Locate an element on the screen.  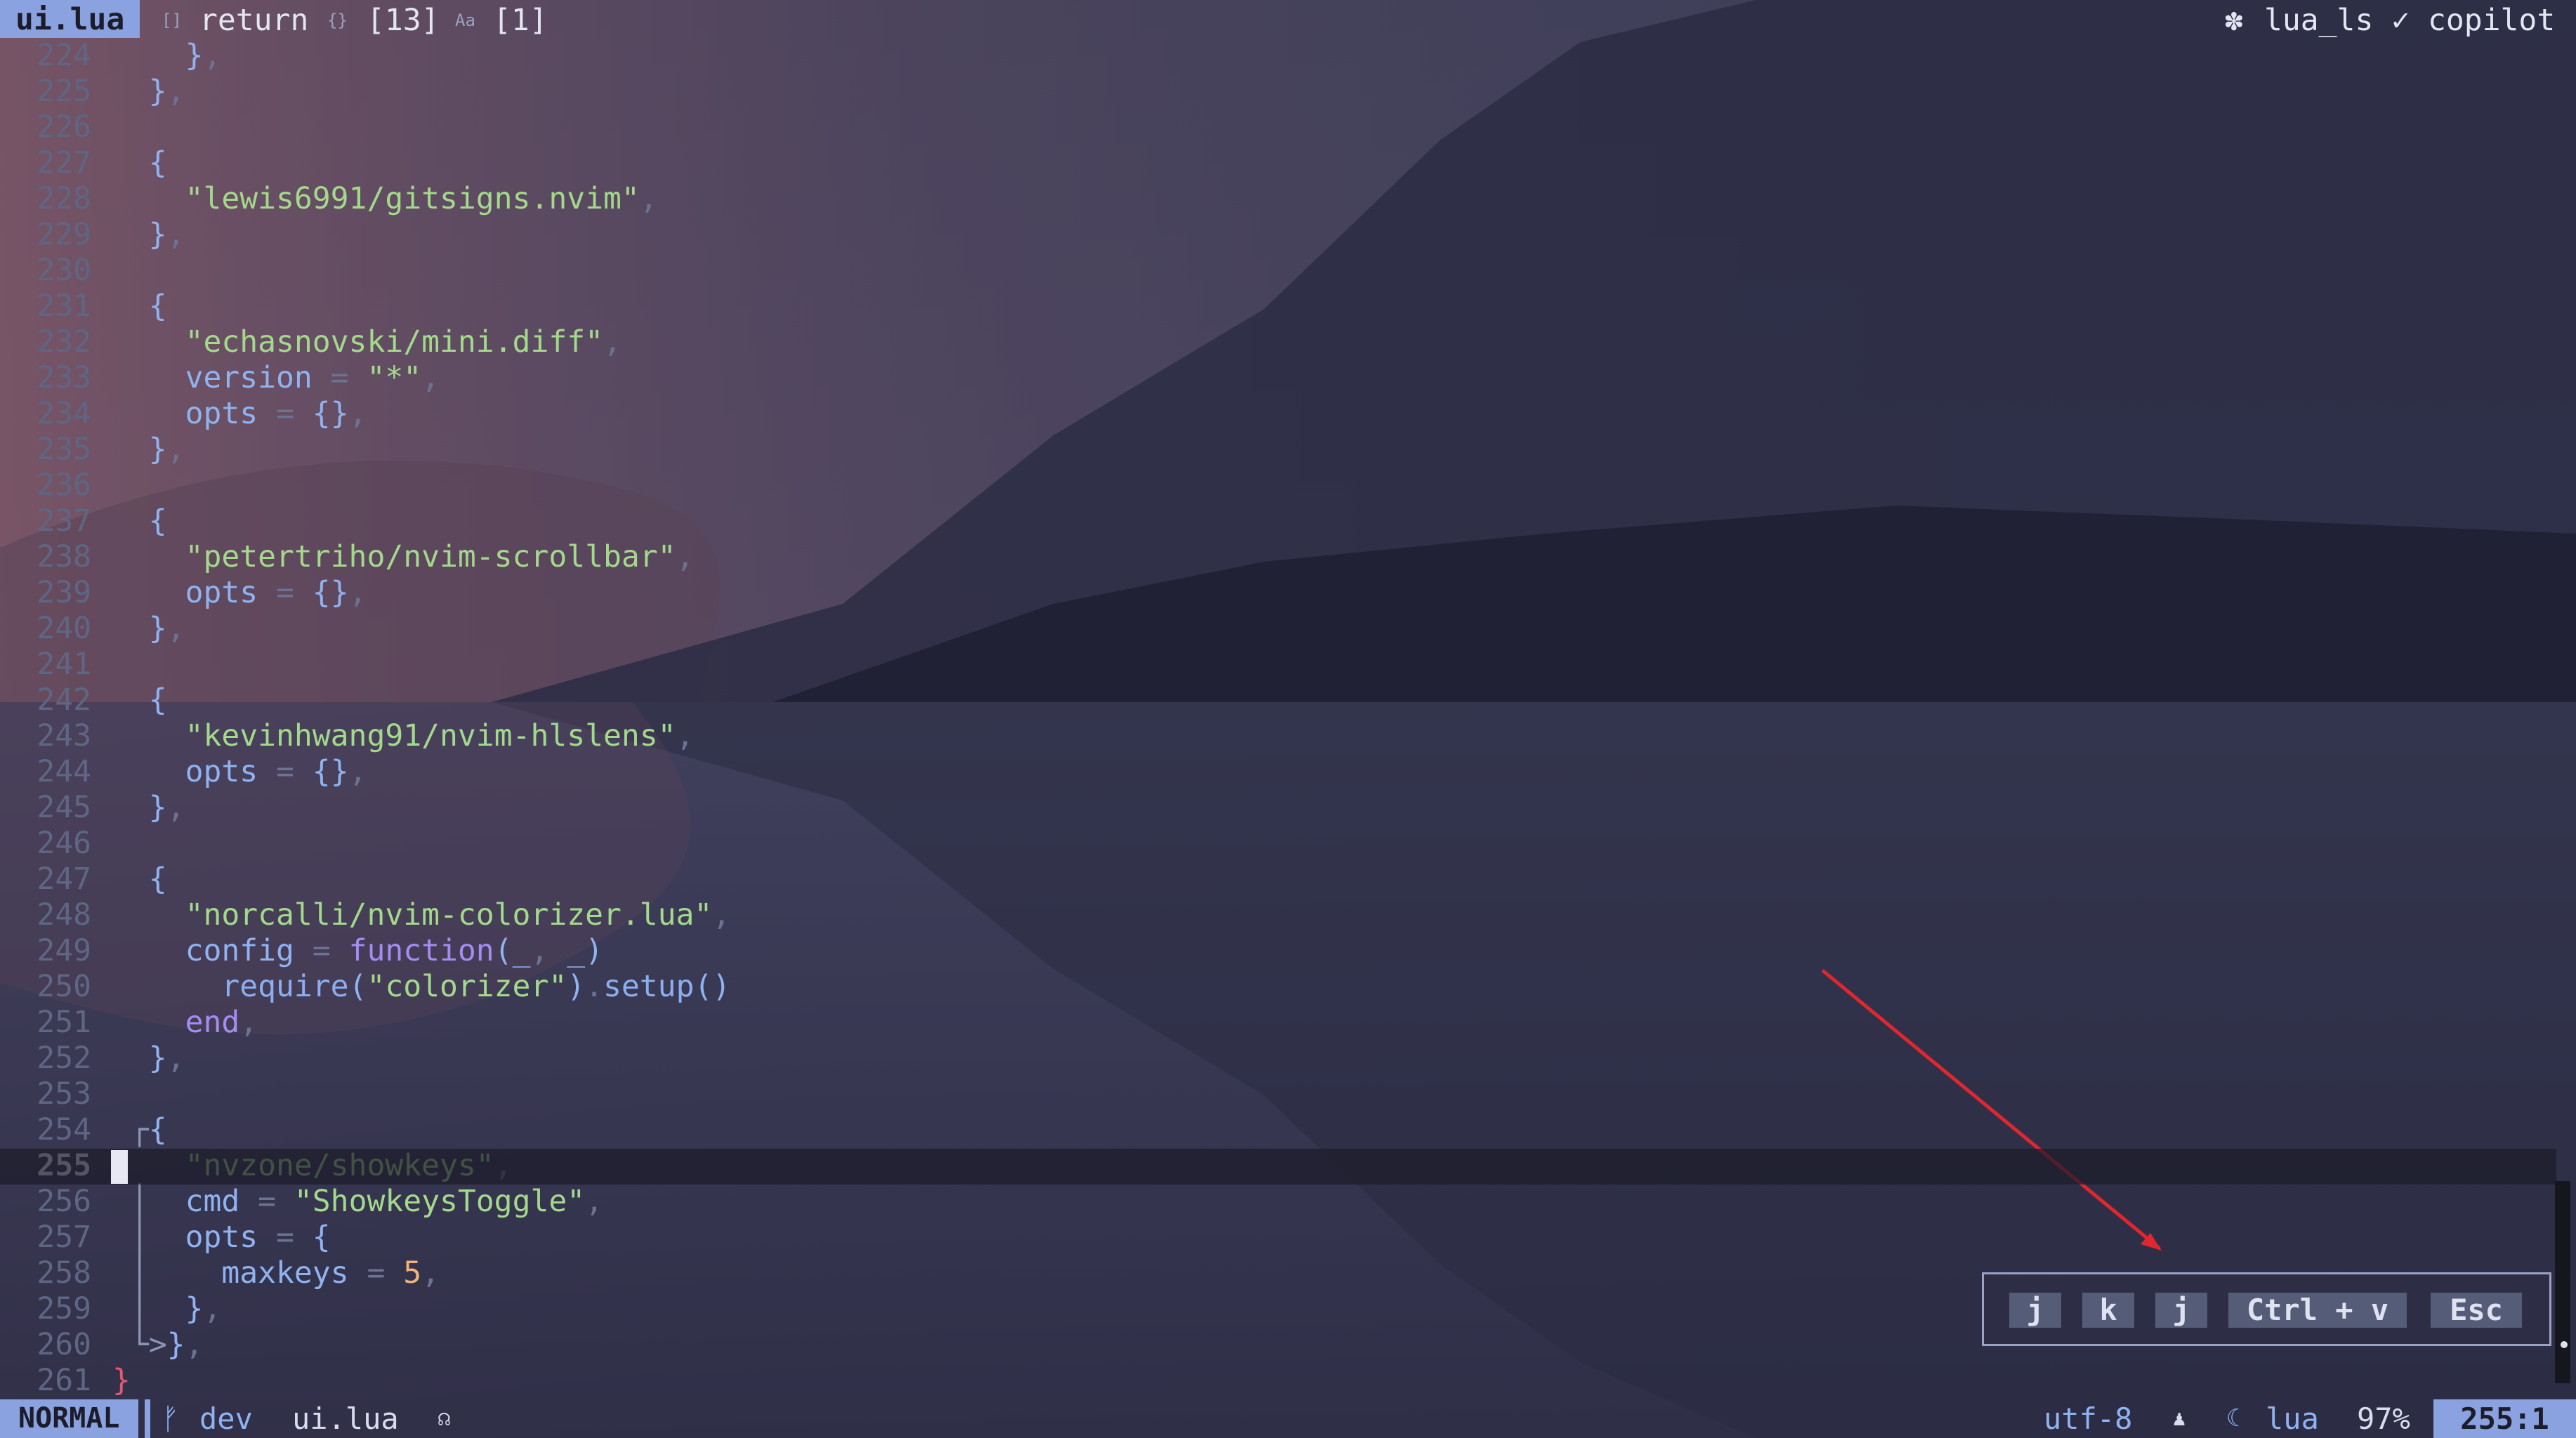
cursor-position: 255:1 is located at coordinates (2504, 1418).